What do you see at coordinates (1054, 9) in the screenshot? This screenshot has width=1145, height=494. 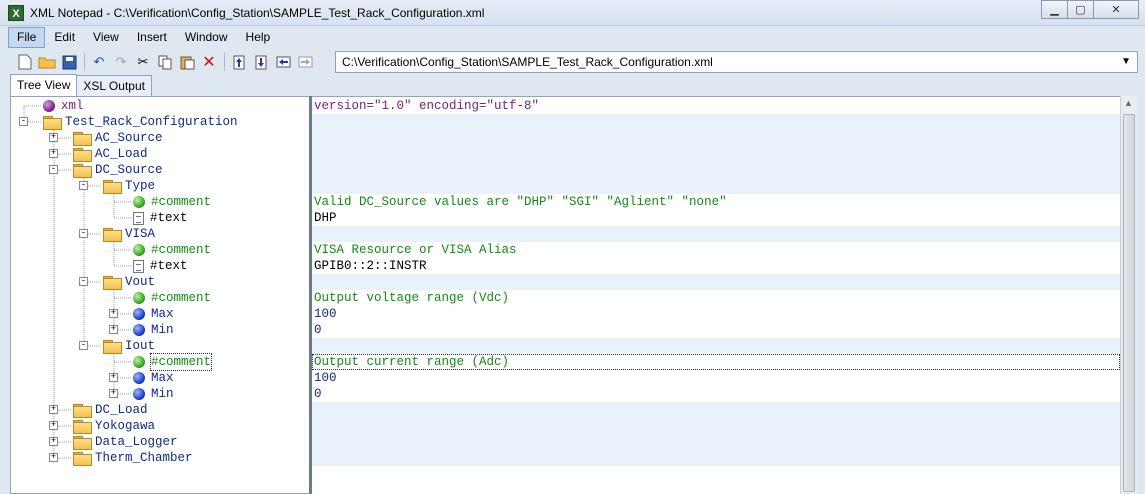 I see `minimize-button: ▁` at bounding box center [1054, 9].